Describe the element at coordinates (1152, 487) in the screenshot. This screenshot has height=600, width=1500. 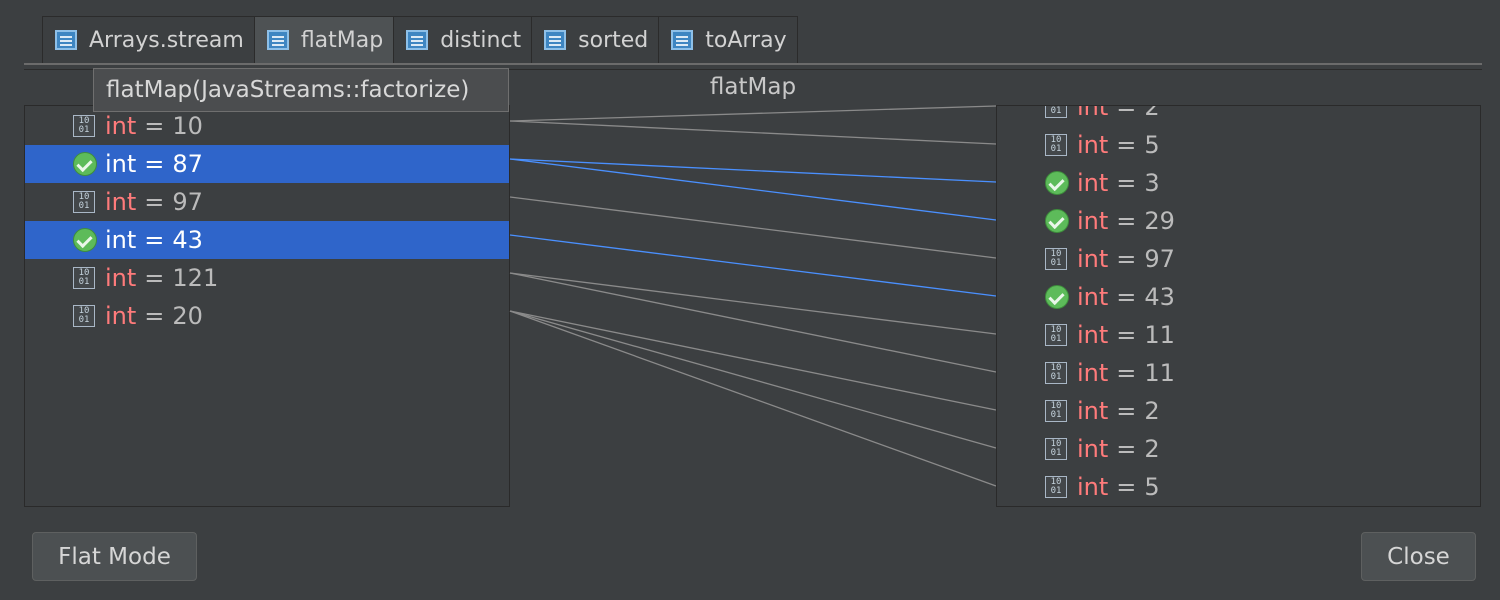
I see `value-text: 5` at that location.